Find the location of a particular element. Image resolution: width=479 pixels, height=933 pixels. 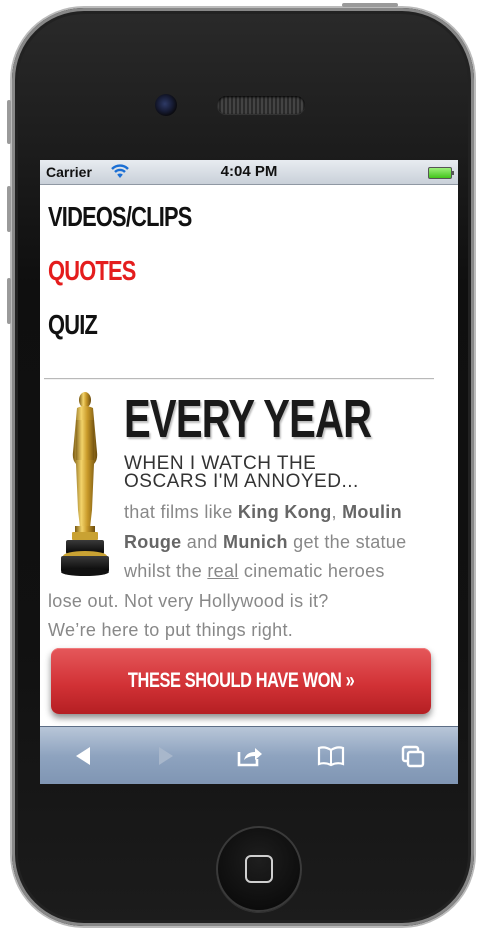

forward-arrow-icon is located at coordinates (166, 756).